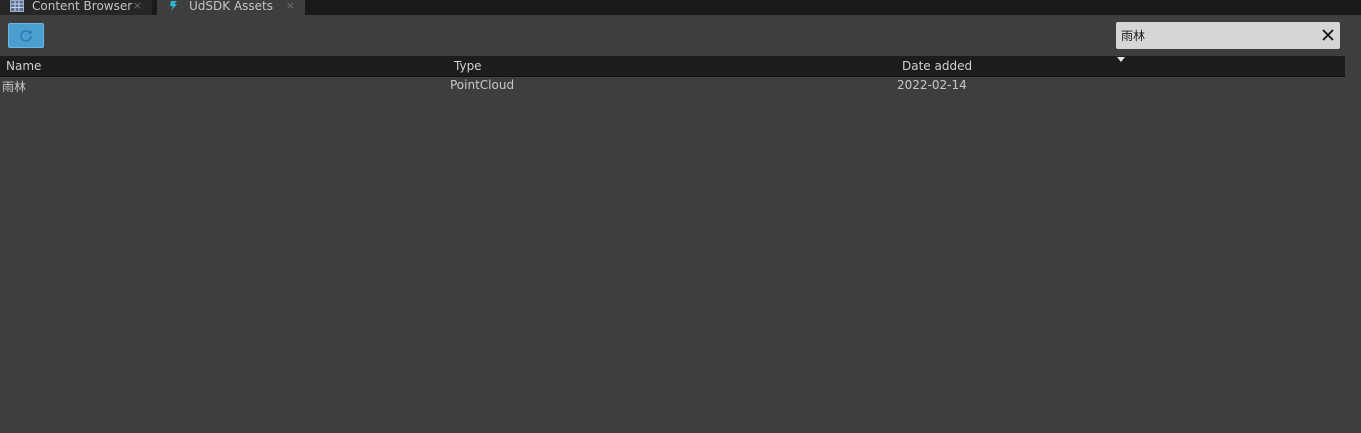 The image size is (1361, 433). I want to click on cell-name: 雨林, so click(14, 87).